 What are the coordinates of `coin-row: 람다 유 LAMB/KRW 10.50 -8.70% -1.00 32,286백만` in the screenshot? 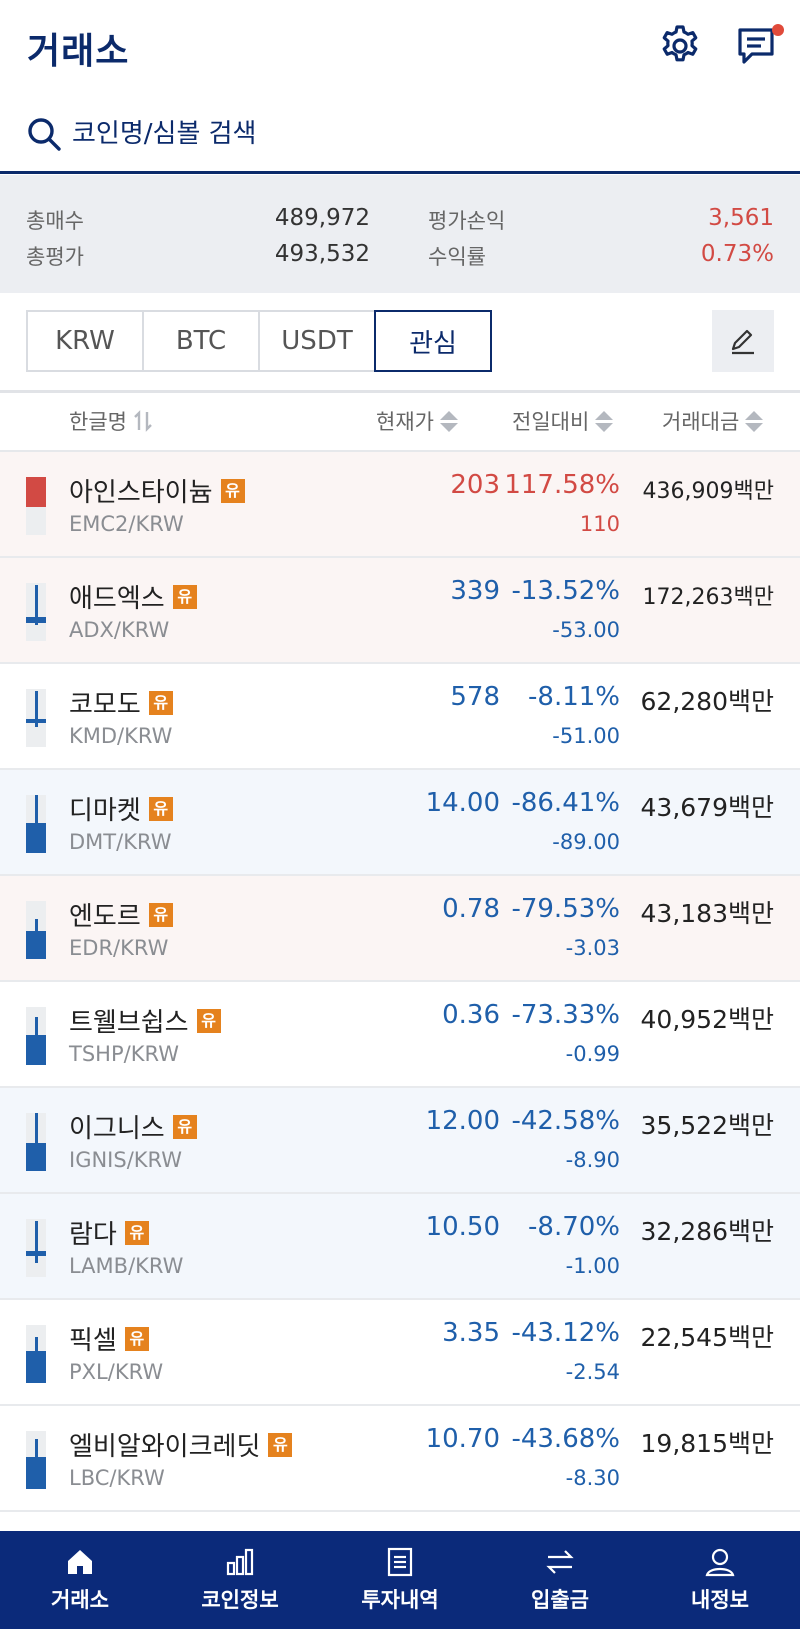 It's located at (400, 1247).